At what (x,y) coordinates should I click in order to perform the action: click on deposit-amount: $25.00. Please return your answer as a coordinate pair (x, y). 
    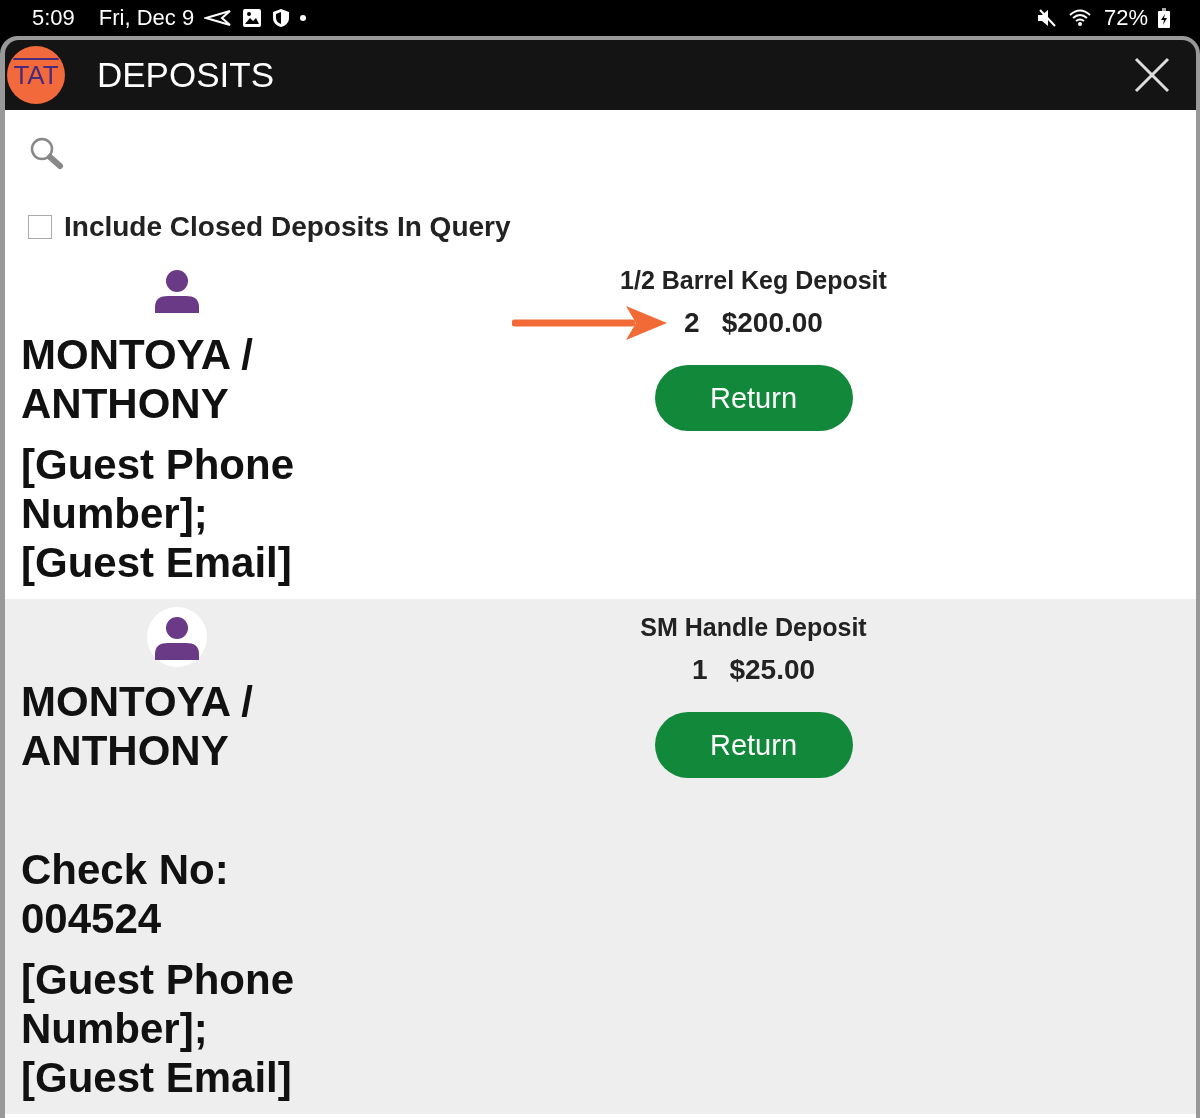
    Looking at the image, I should click on (772, 670).